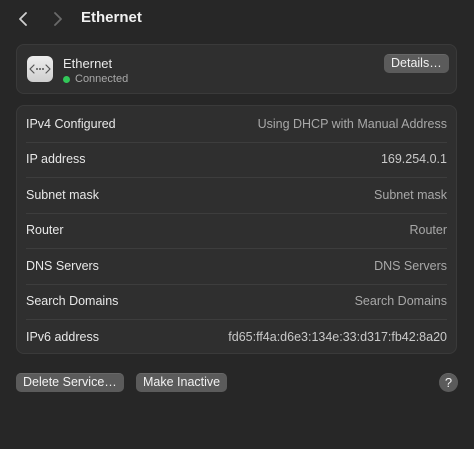  What do you see at coordinates (237, 19) in the screenshot?
I see `header: Ethernet` at bounding box center [237, 19].